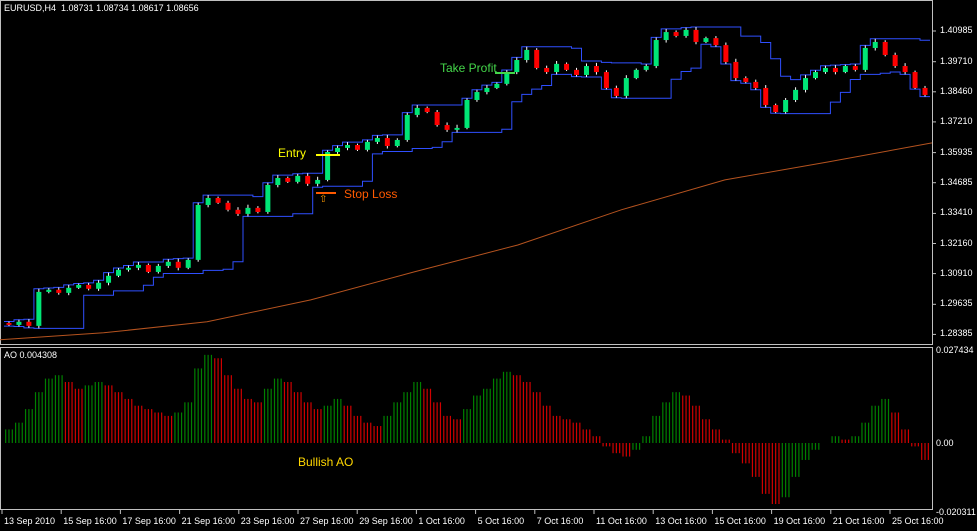  Describe the element at coordinates (130, 8) in the screenshot. I see `ohlc-readout: 1.08731 1.08734 1.08617 1.08656` at that location.